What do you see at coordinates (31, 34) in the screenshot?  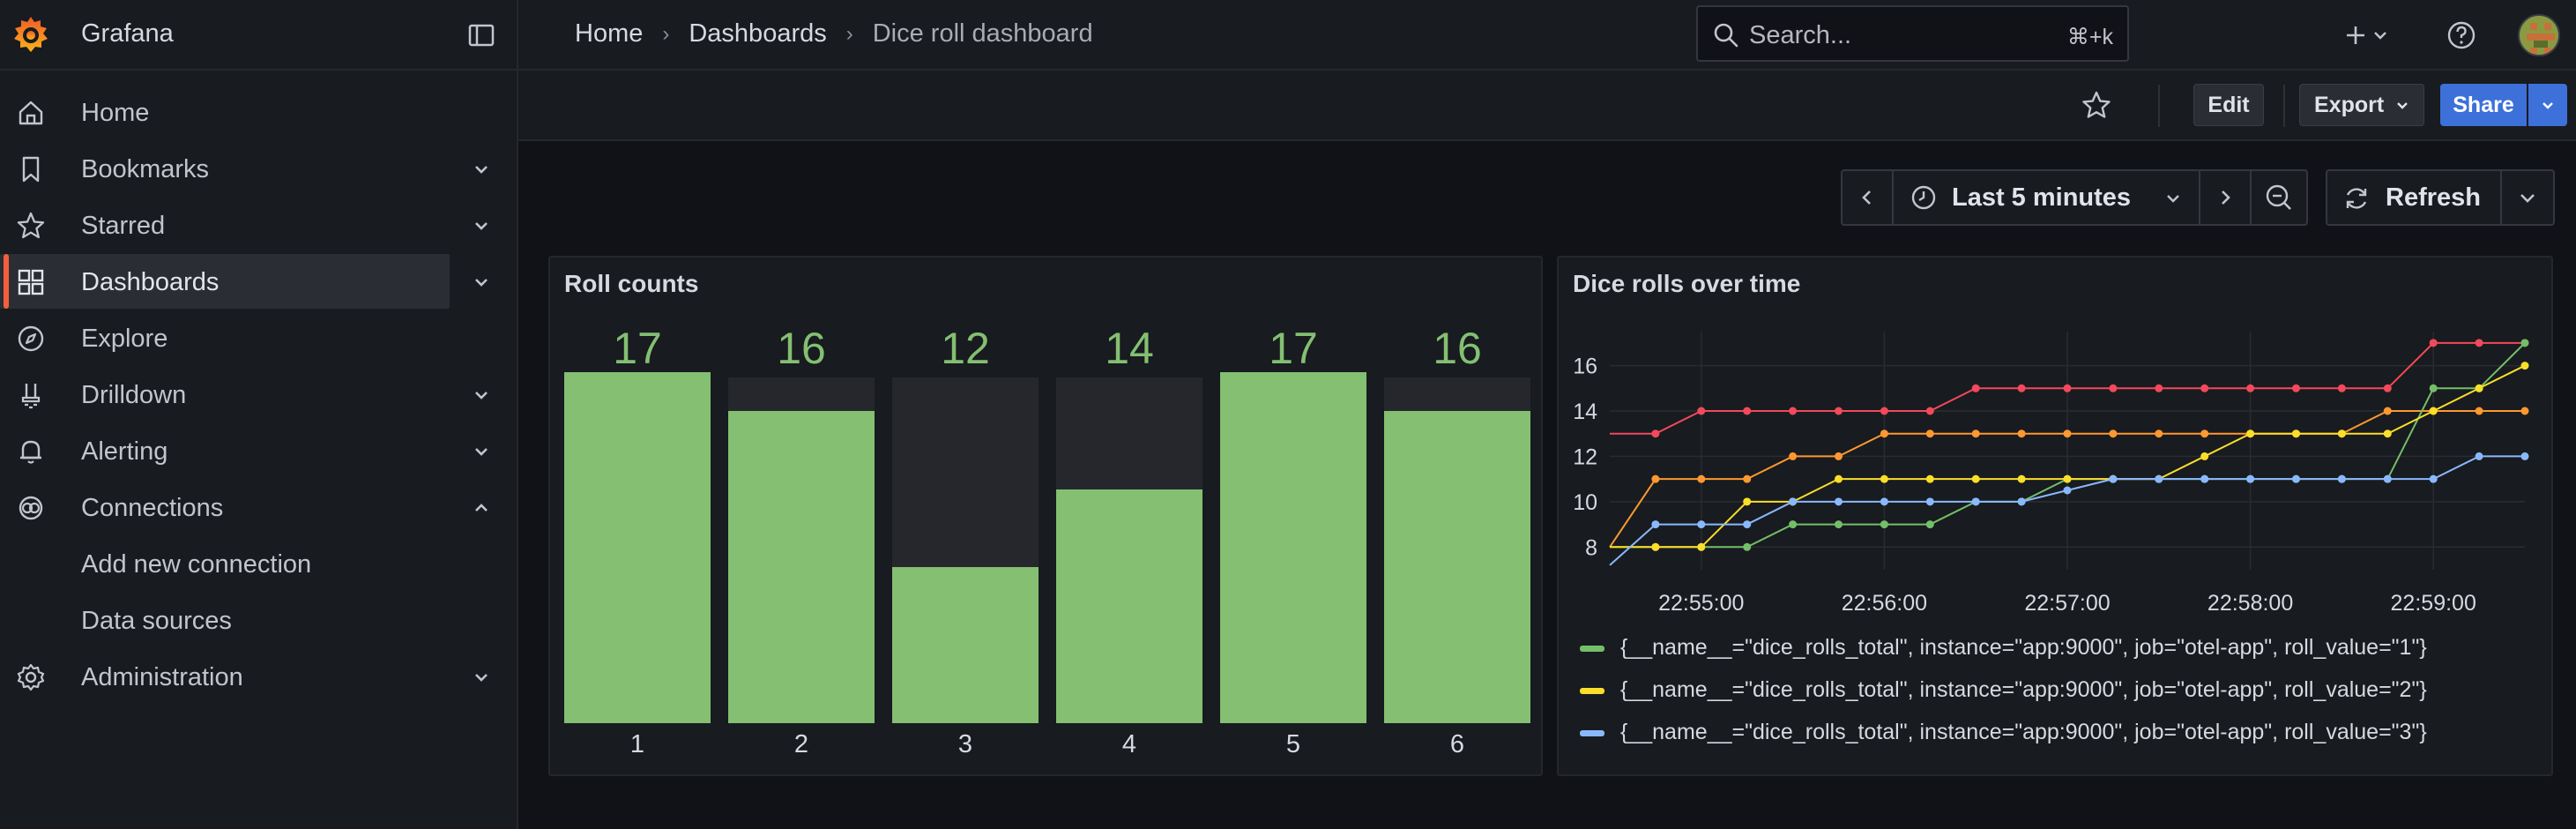 I see `grafana-logo-icon` at bounding box center [31, 34].